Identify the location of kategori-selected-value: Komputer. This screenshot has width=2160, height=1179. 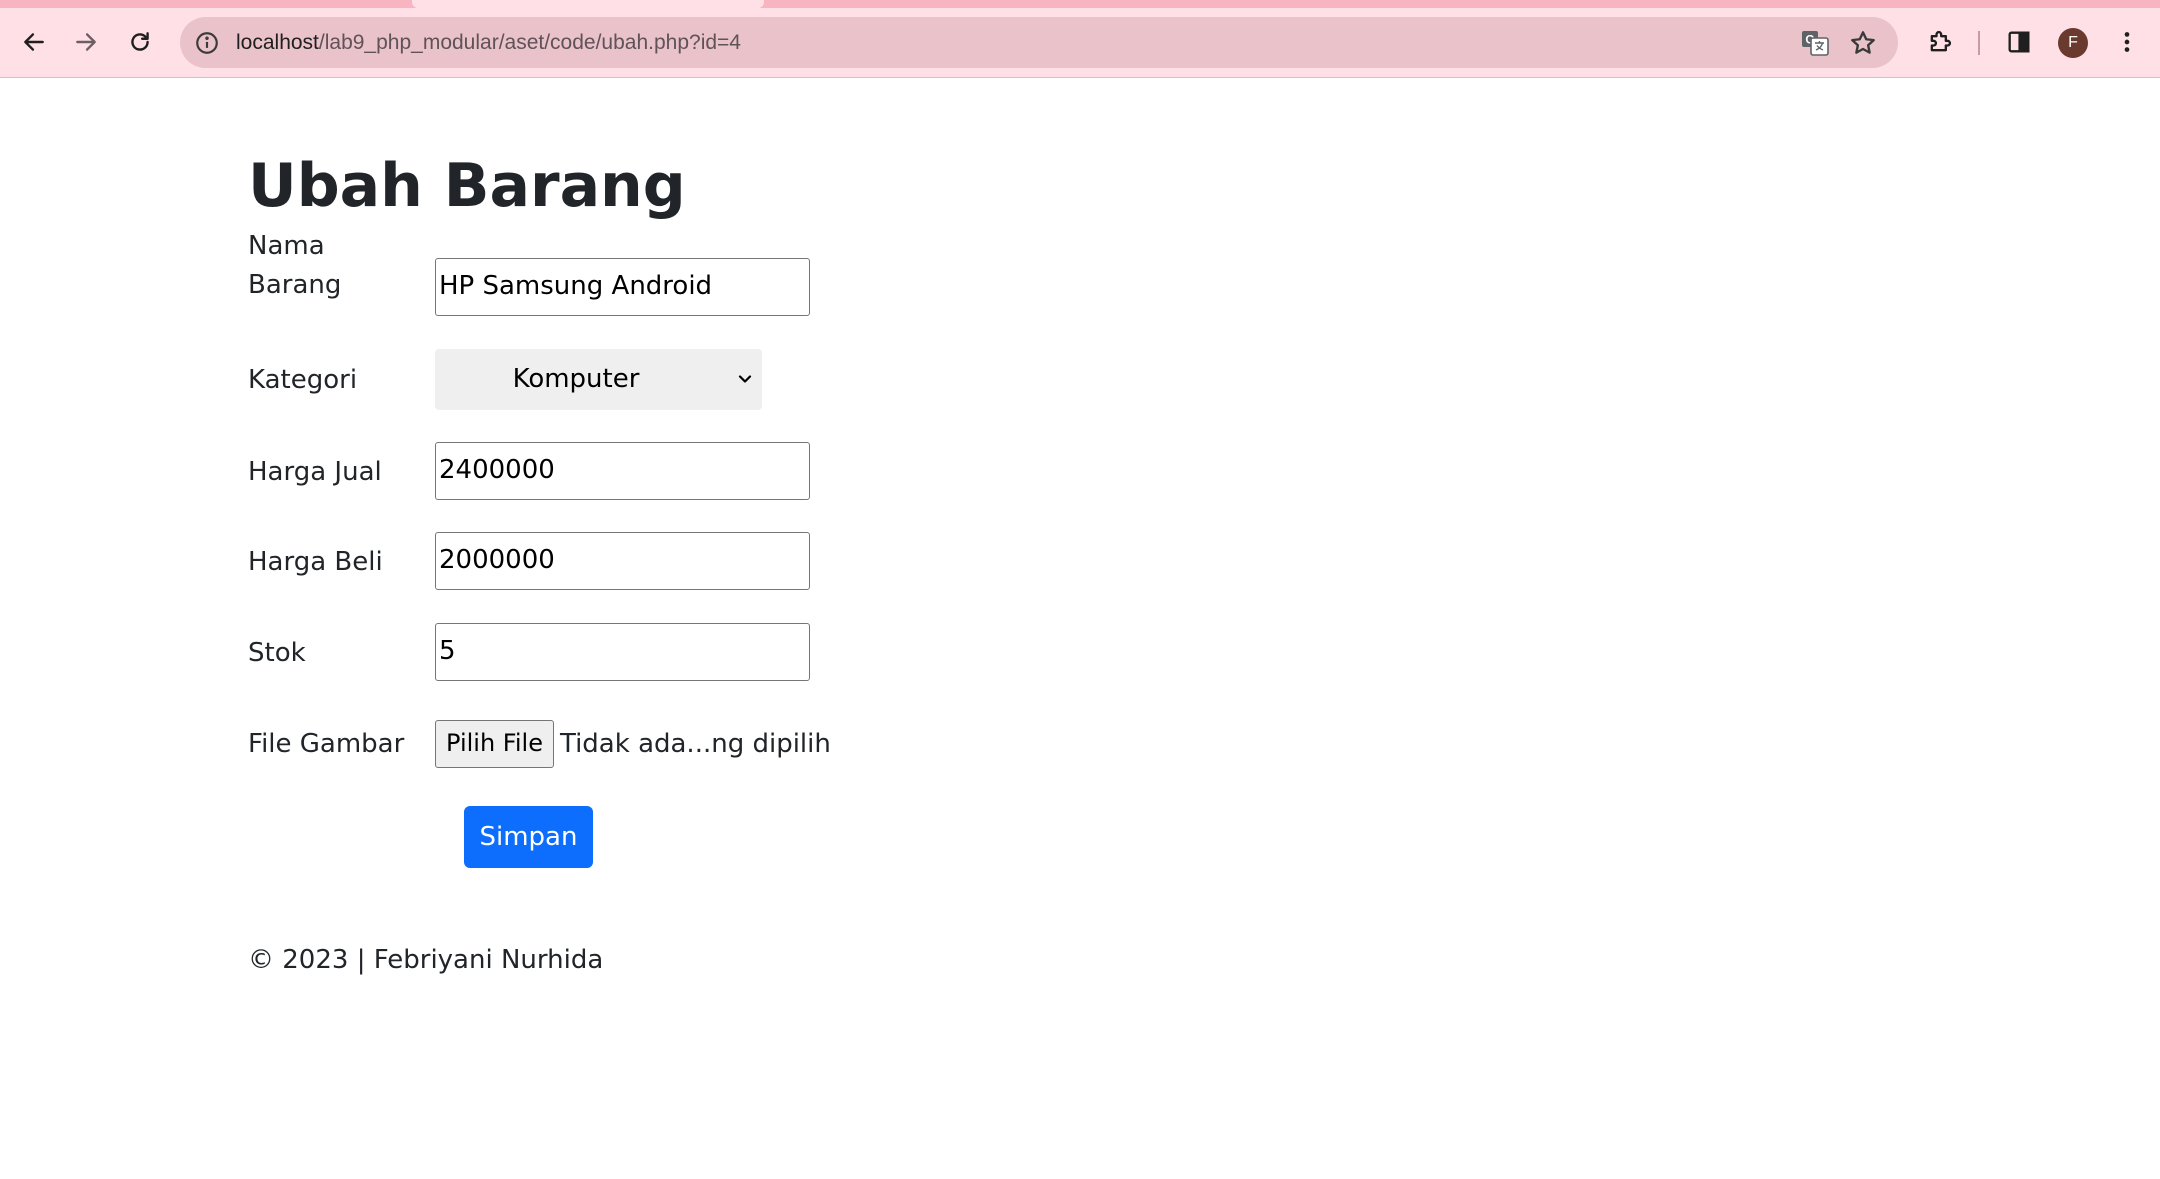
(576, 379).